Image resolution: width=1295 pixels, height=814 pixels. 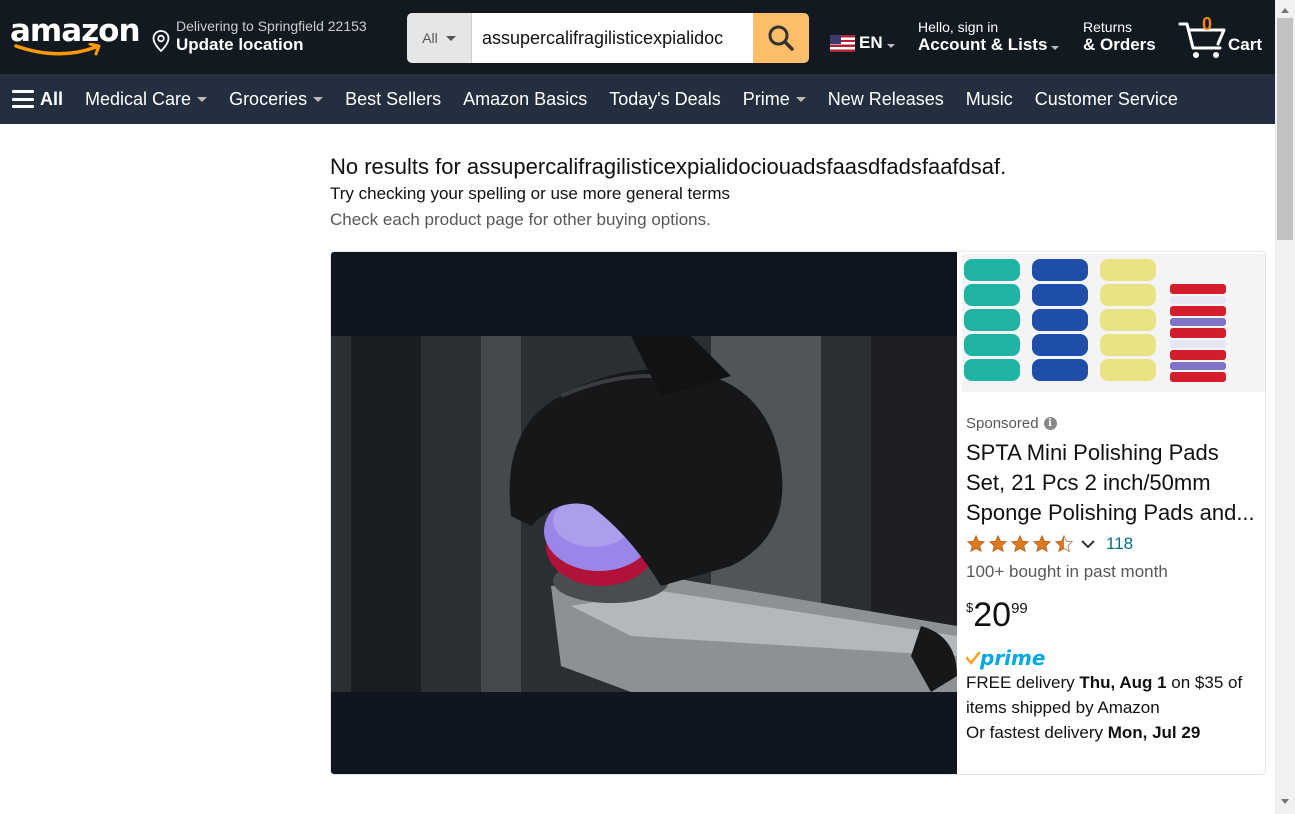 What do you see at coordinates (1285, 10) in the screenshot?
I see `scroll-up-arrow-icon` at bounding box center [1285, 10].